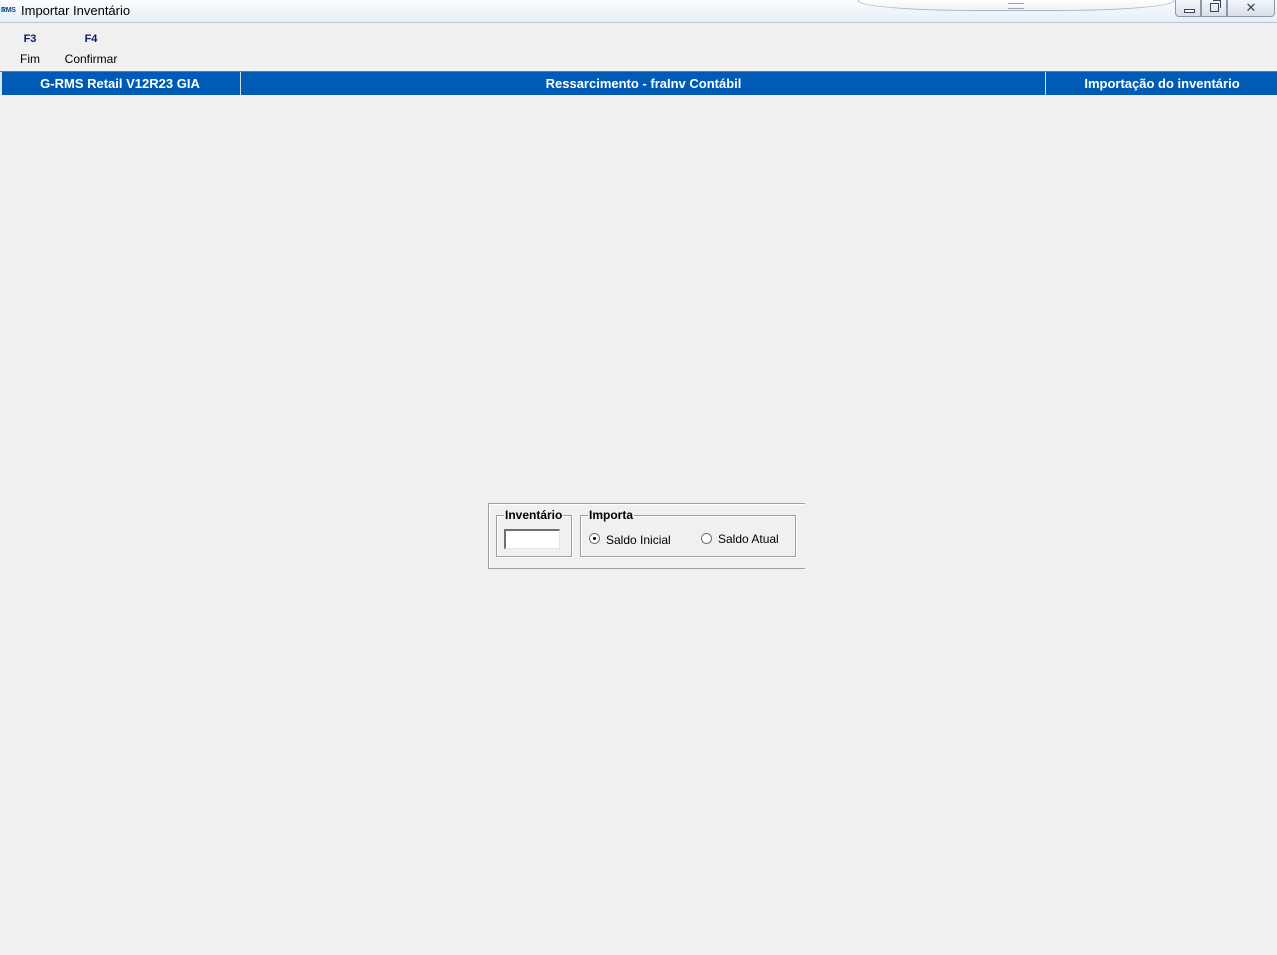 The width and height of the screenshot is (1277, 955). I want to click on saldo-inicial-label: Saldo Inicial, so click(638, 540).